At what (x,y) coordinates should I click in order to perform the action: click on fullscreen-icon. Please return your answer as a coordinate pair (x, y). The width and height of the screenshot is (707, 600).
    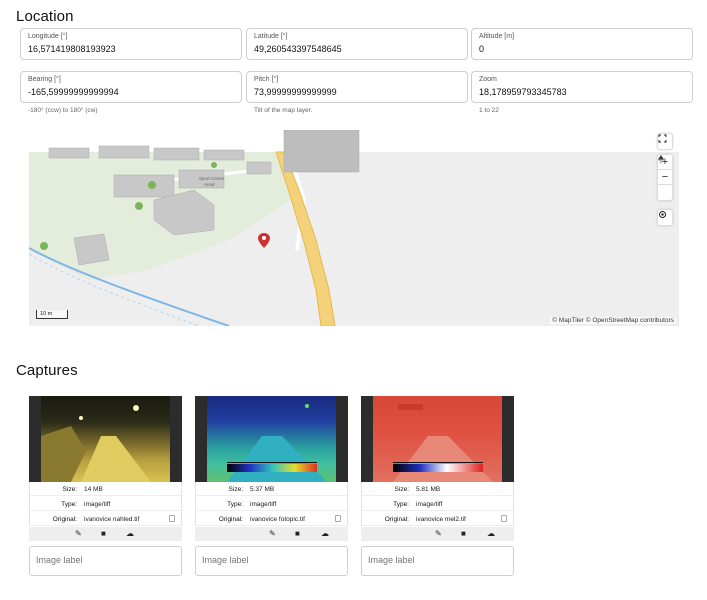
    Looking at the image, I should click on (665, 141).